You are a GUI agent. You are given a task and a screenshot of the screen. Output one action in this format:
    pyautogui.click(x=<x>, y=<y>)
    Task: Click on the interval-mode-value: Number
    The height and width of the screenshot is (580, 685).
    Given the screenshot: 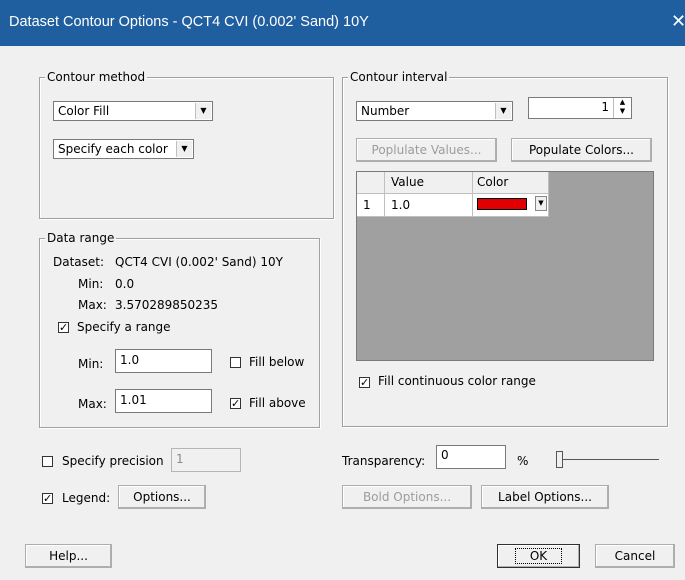 What is the action you would take?
    pyautogui.click(x=385, y=111)
    